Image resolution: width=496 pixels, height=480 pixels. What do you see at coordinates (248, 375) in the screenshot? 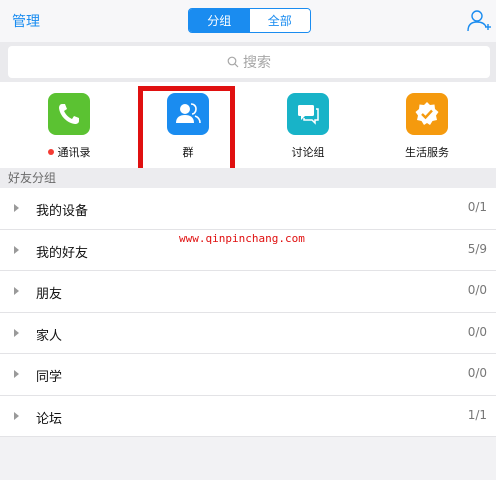
I see `group-row: 同学 0/0` at bounding box center [248, 375].